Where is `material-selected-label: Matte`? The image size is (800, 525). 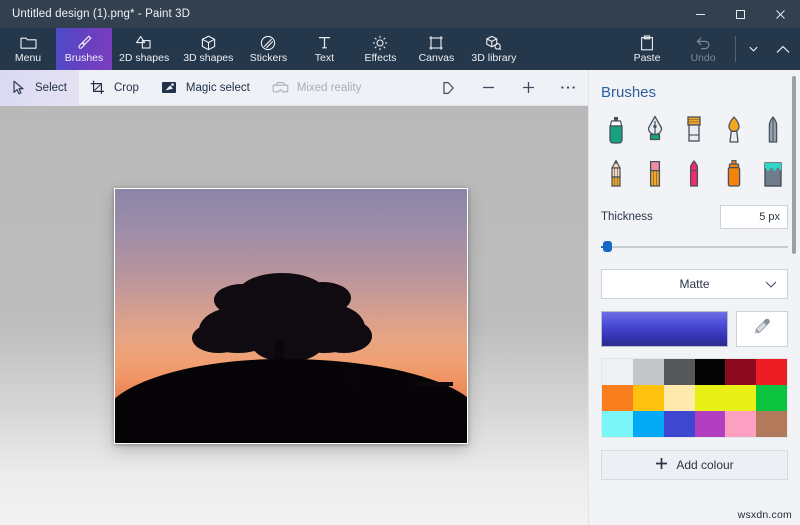 material-selected-label: Matte is located at coordinates (694, 284).